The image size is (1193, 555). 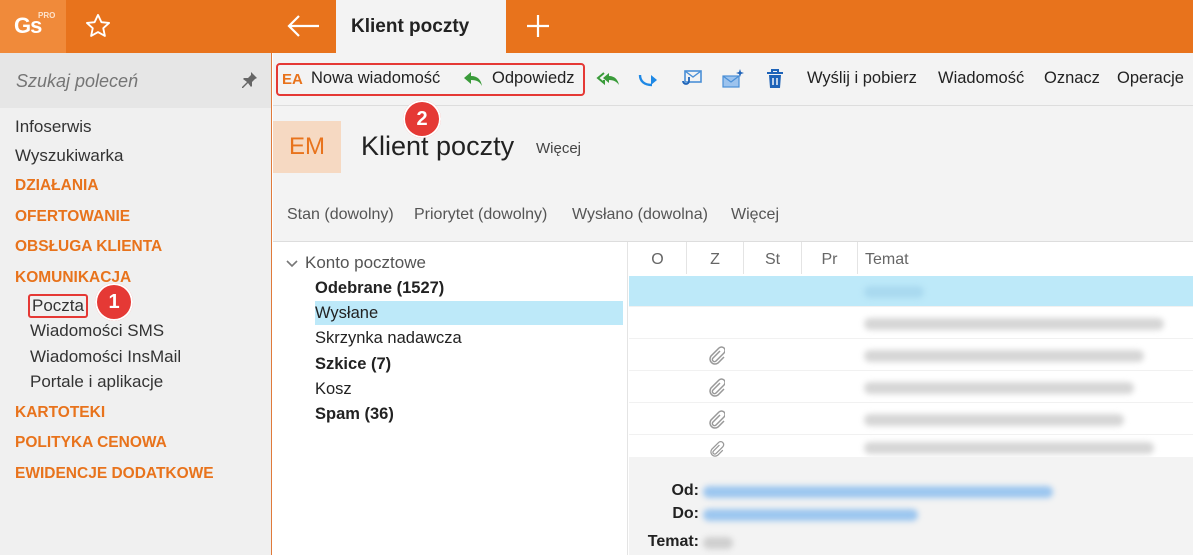 I want to click on column-header-st: St, so click(x=773, y=258).